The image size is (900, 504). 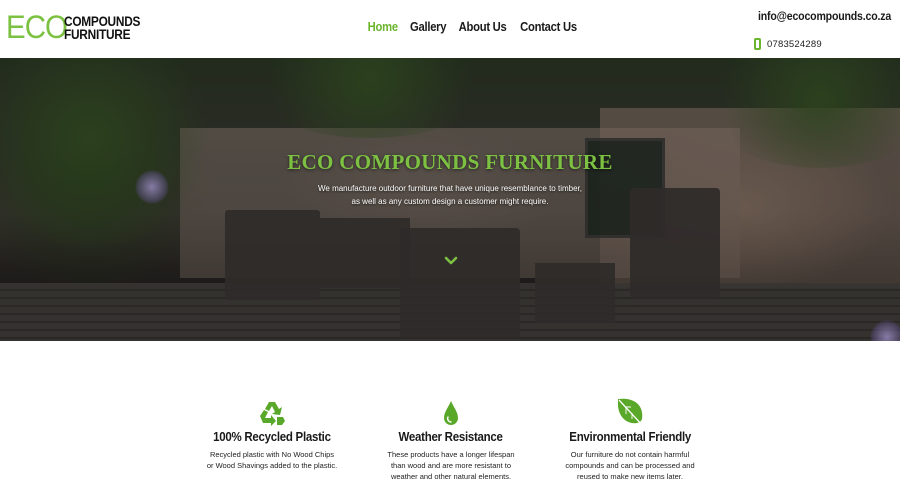 I want to click on phone-row: 0783524289, so click(x=821, y=44).